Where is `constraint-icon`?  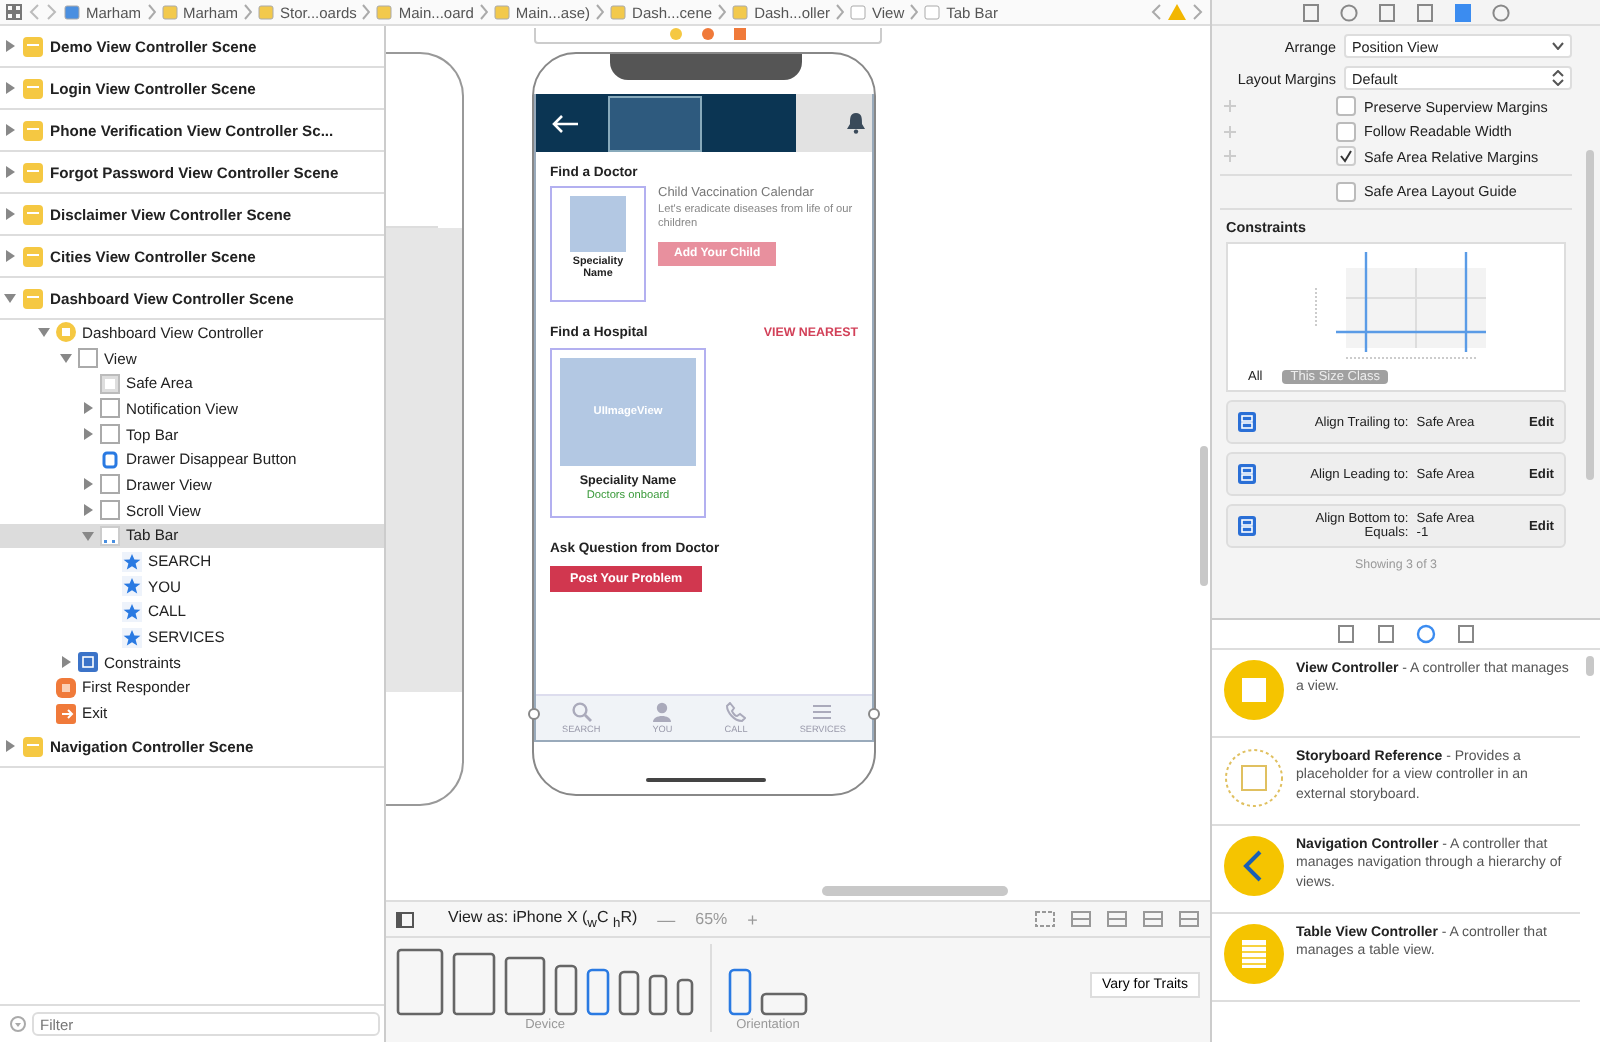 constraint-icon is located at coordinates (1247, 526).